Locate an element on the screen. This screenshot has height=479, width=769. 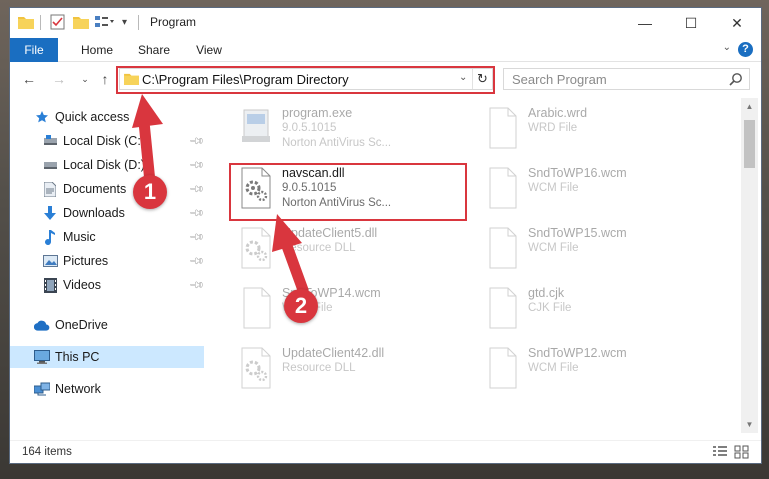
address-bar: C:\Program Files\Program Directory ⌄ ↻ is located at coordinates (306, 79).